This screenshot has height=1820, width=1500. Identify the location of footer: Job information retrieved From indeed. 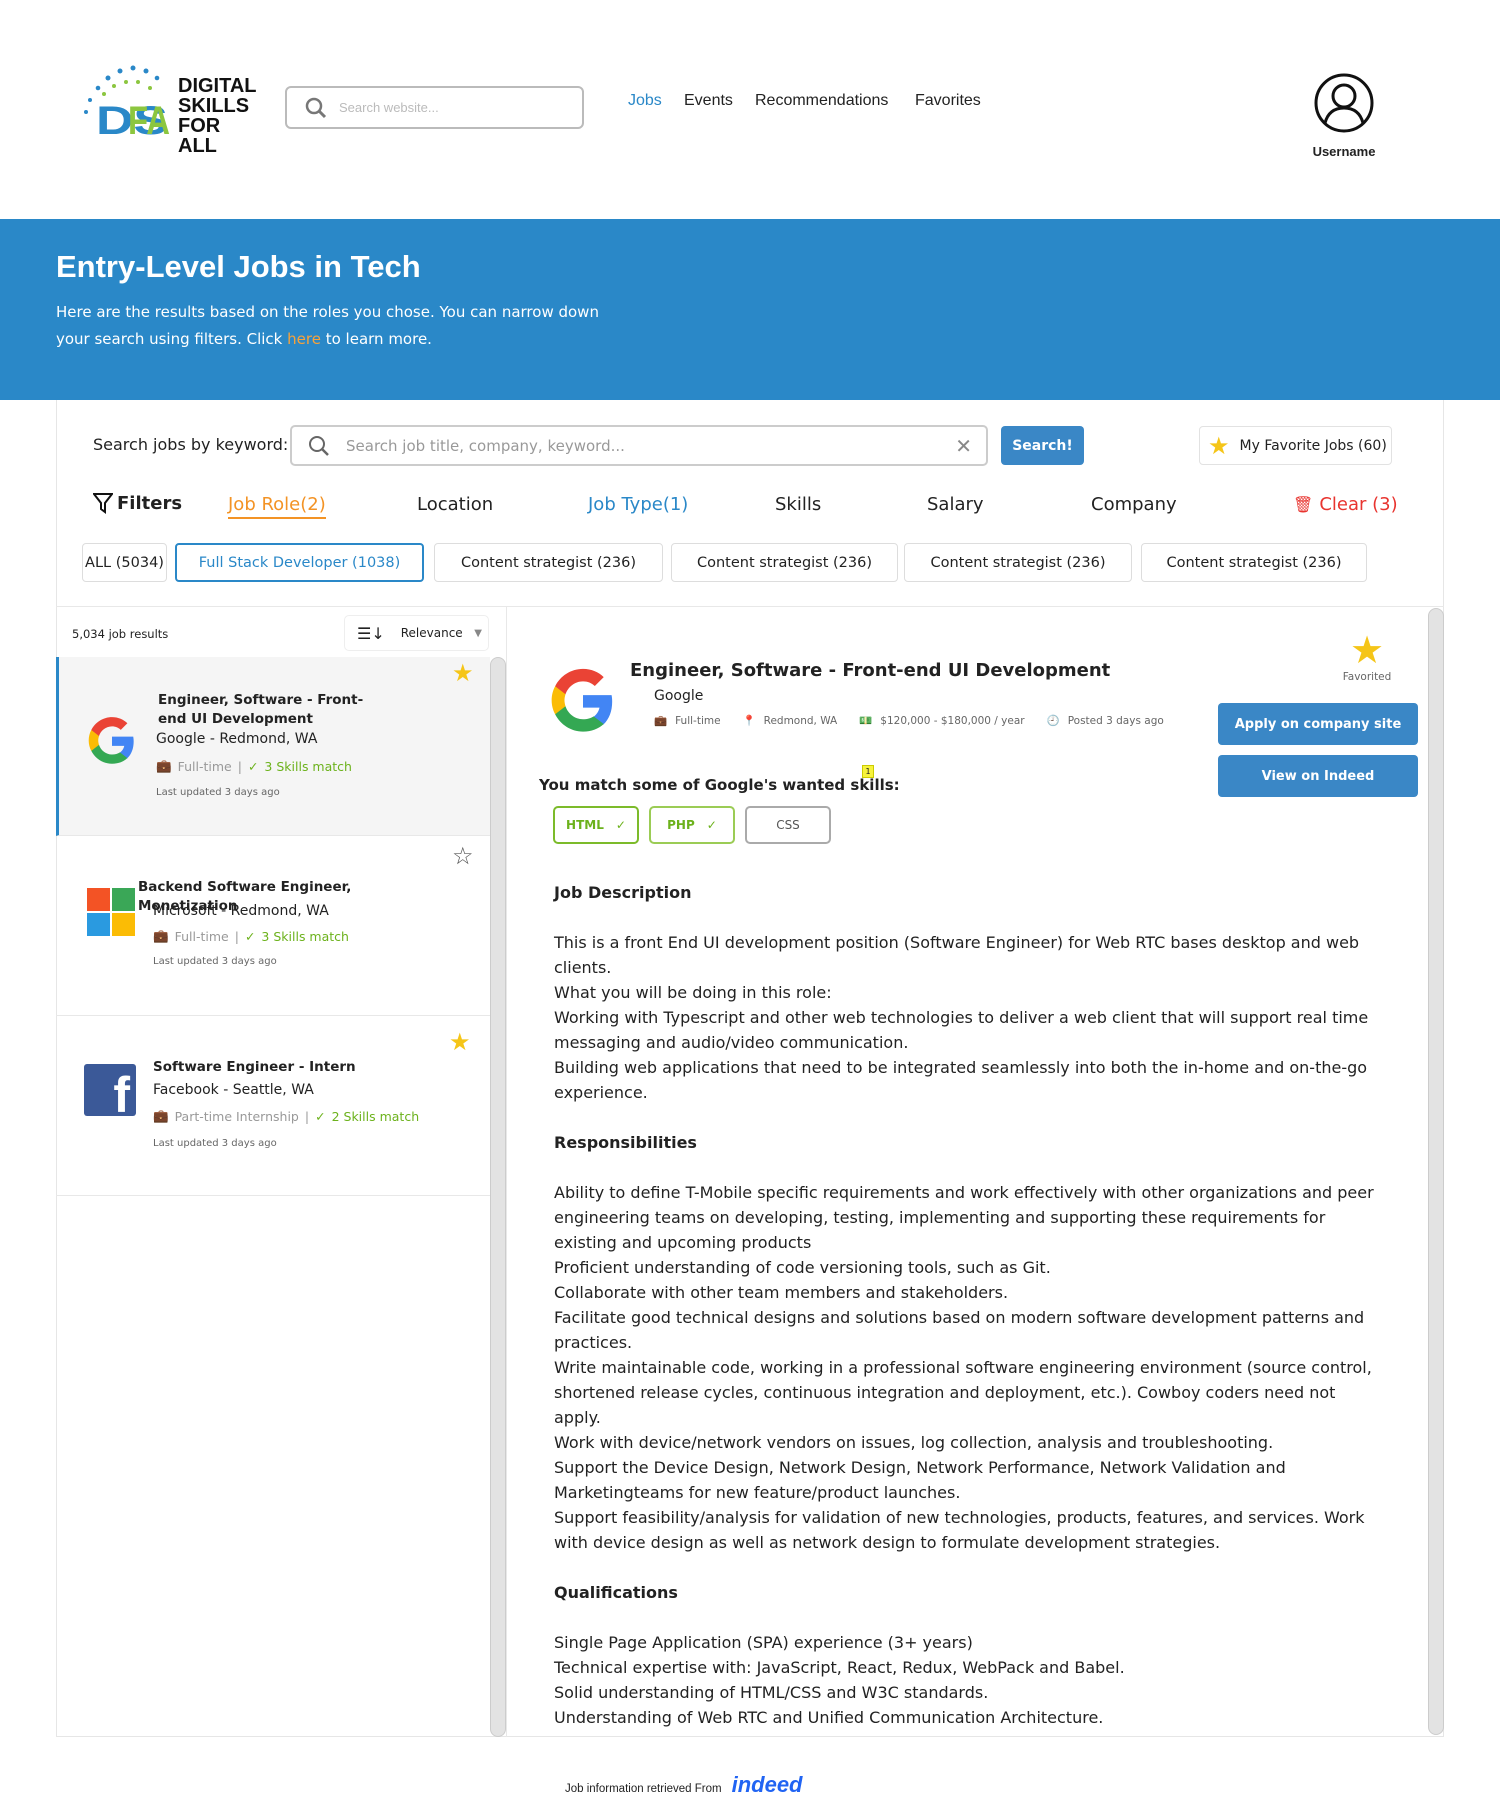
(684, 1785).